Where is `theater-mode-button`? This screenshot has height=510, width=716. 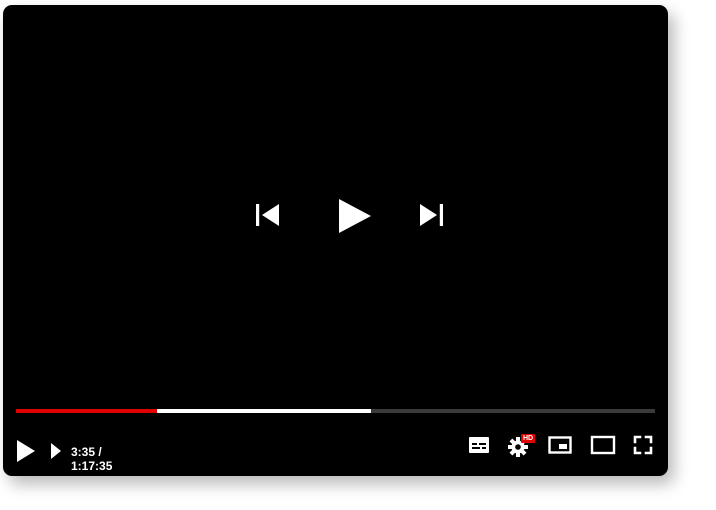
theater-mode-button is located at coordinates (603, 445).